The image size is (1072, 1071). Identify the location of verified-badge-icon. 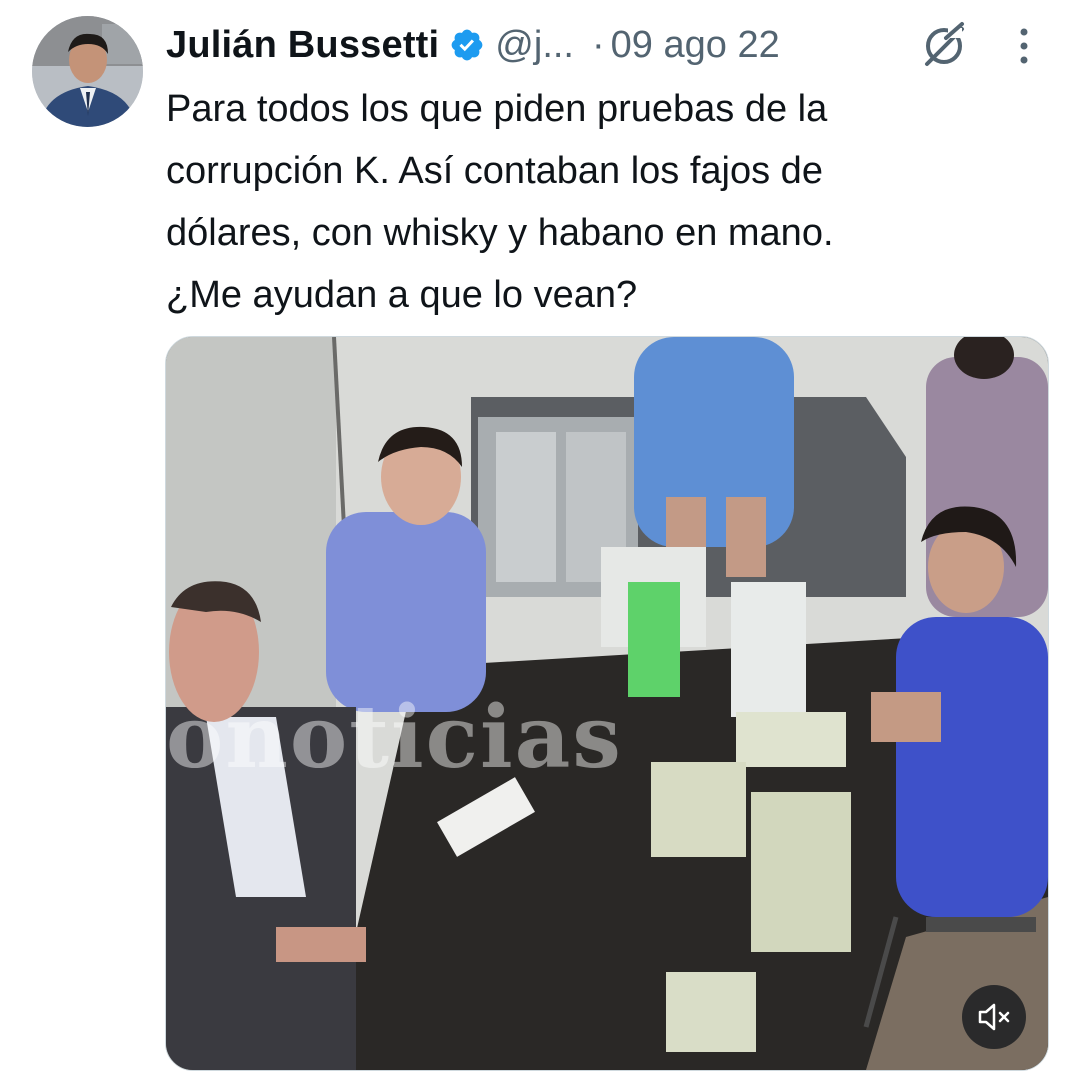
(467, 45).